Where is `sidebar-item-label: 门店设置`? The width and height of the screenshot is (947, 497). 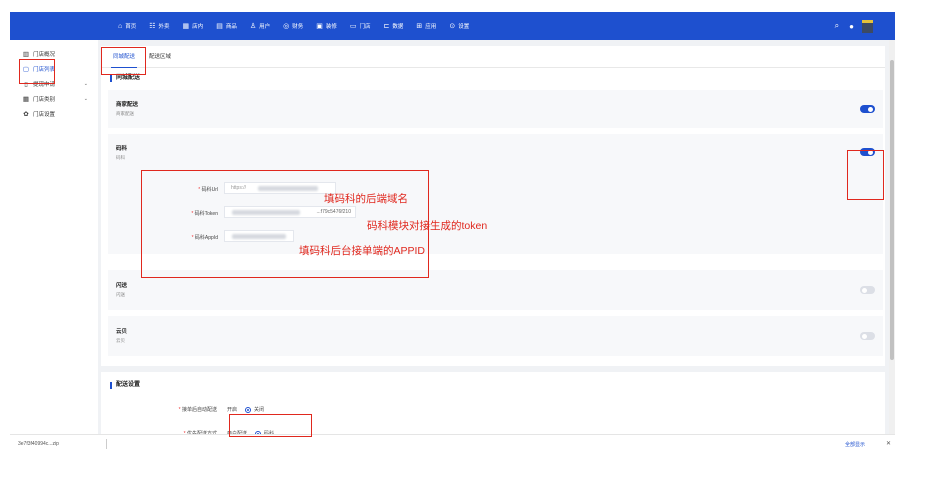 sidebar-item-label: 门店设置 is located at coordinates (44, 114).